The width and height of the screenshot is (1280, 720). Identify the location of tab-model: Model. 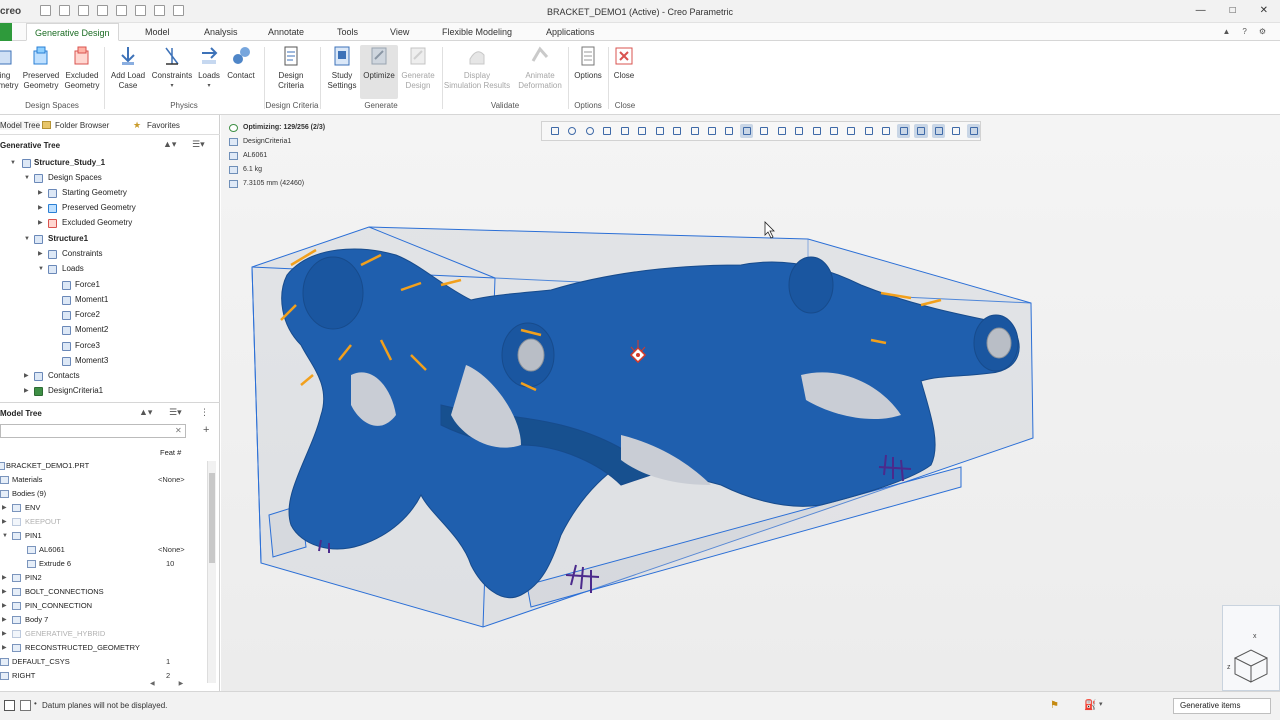
(157, 32).